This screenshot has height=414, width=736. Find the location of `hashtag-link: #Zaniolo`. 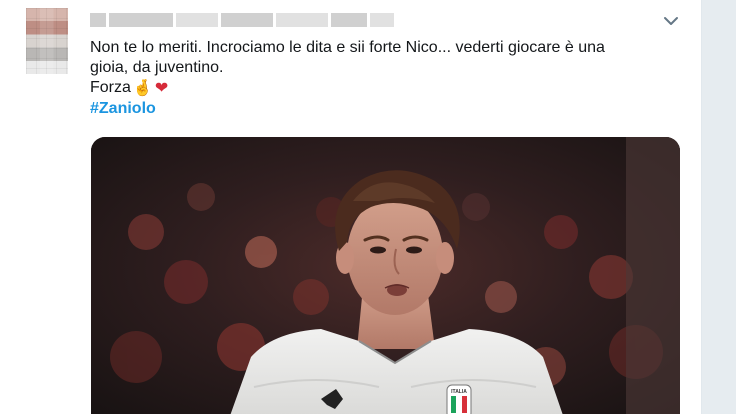

hashtag-link: #Zaniolo is located at coordinates (123, 108).